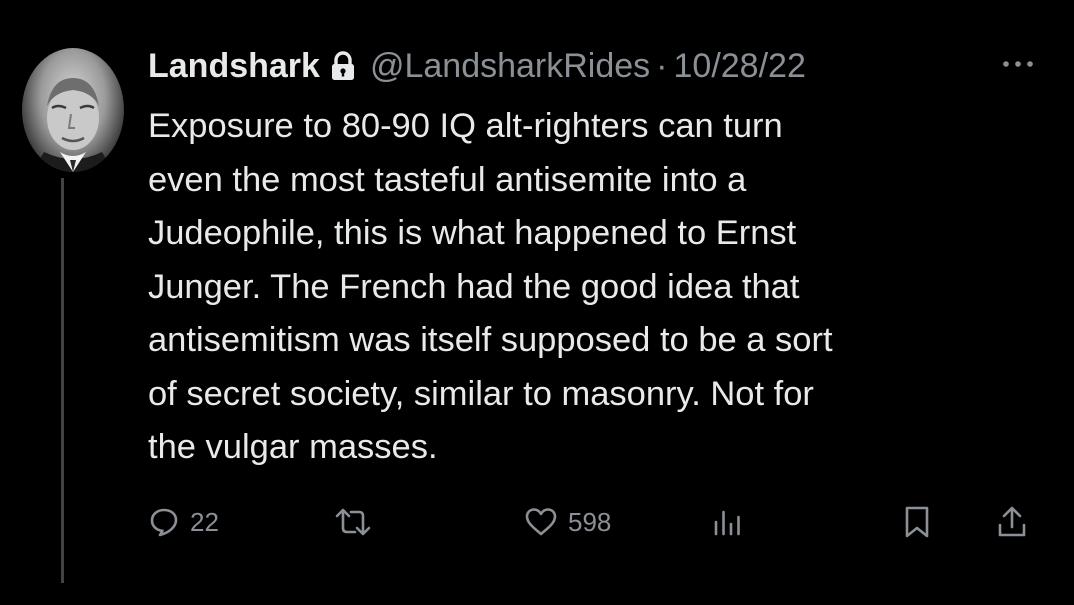 This screenshot has height=605, width=1074. I want to click on more-icon, so click(1018, 64).